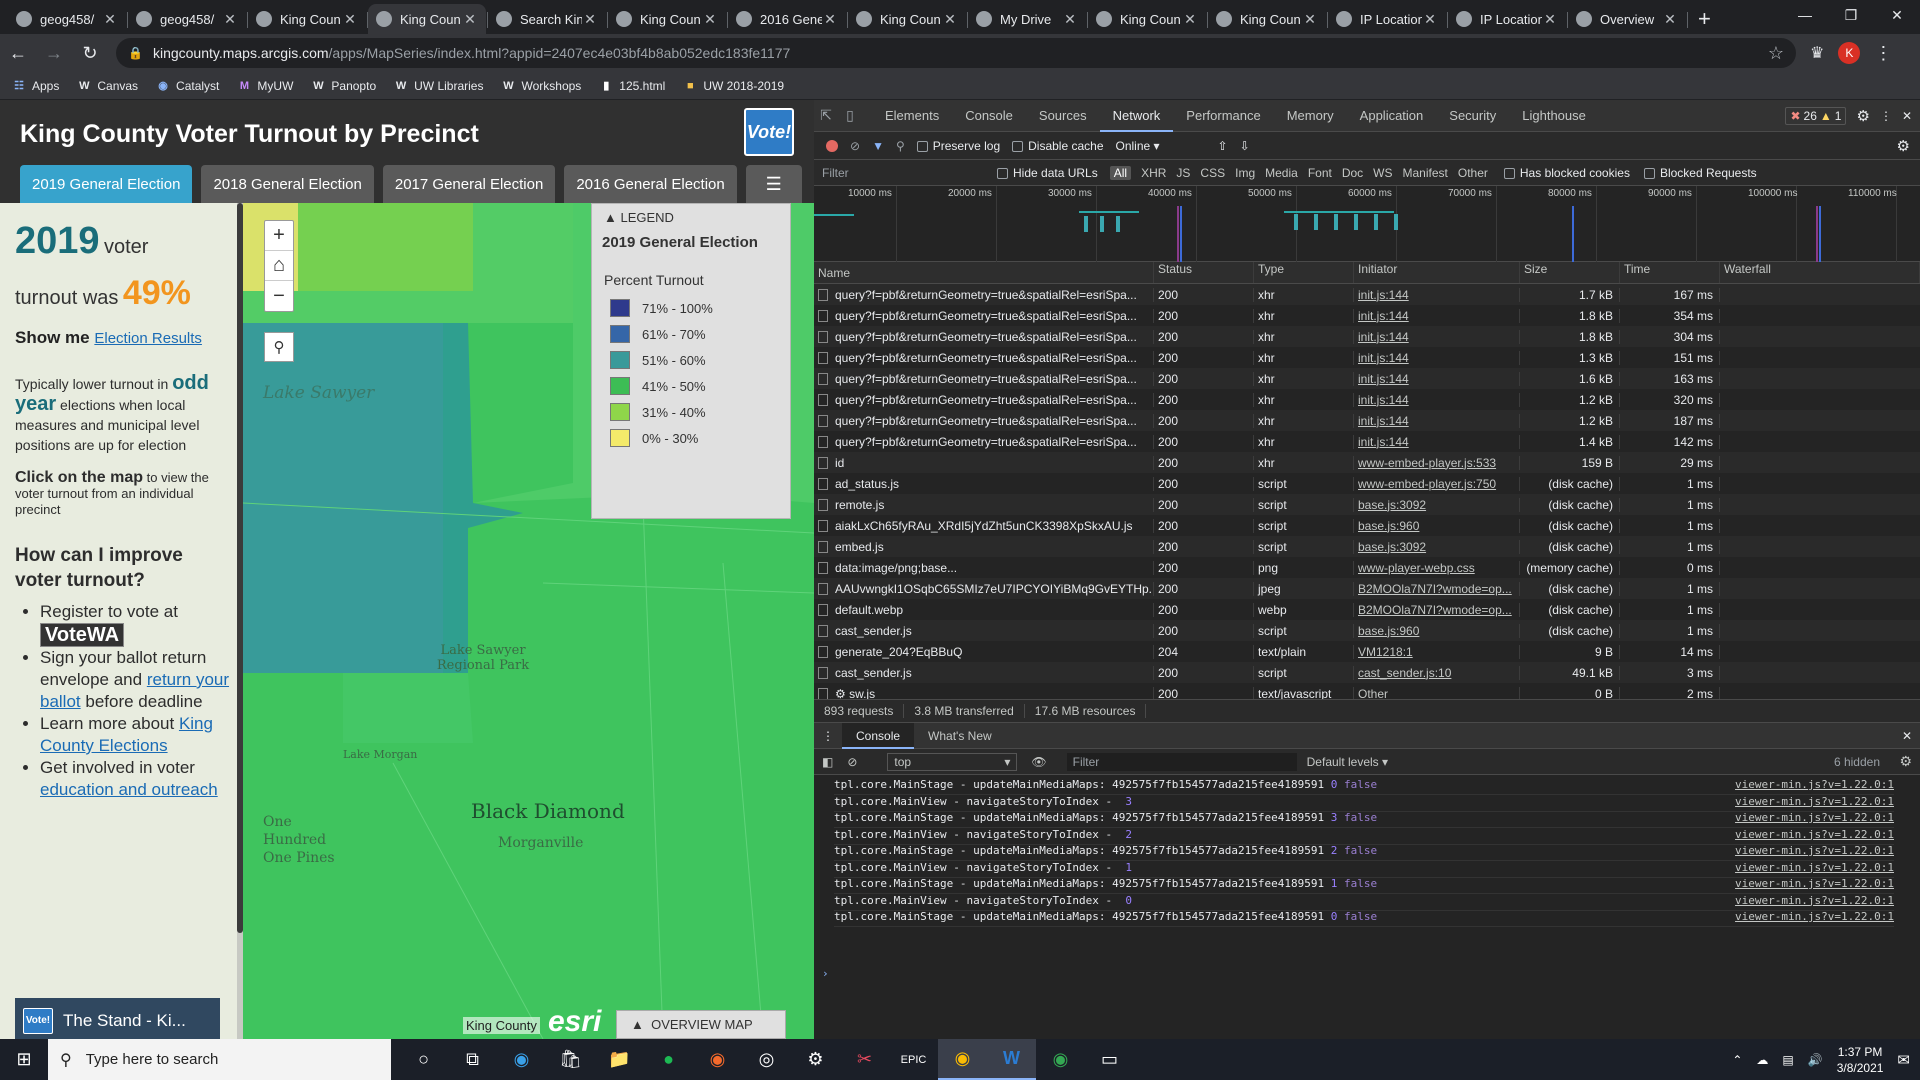  I want to click on clear-console-icon: ⊘, so click(852, 762).